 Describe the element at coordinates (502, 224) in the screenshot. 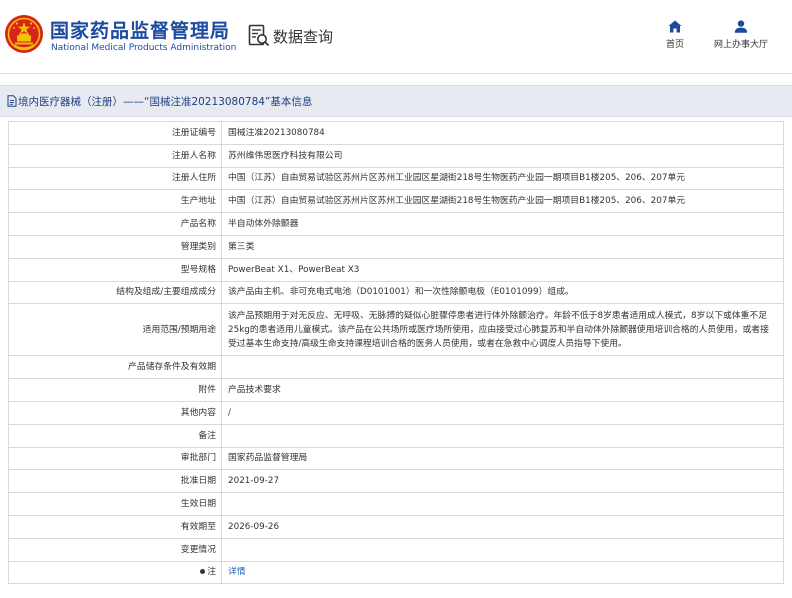

I see `field-value: 半自动体外除颤器` at that location.